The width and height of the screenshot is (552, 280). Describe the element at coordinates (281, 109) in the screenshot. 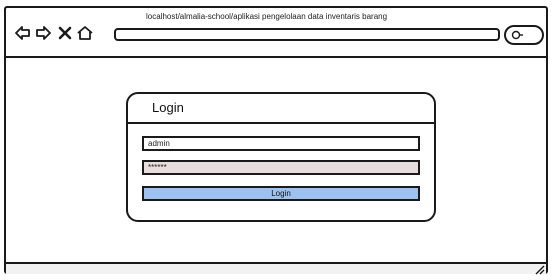

I see `card-header: Login` at that location.